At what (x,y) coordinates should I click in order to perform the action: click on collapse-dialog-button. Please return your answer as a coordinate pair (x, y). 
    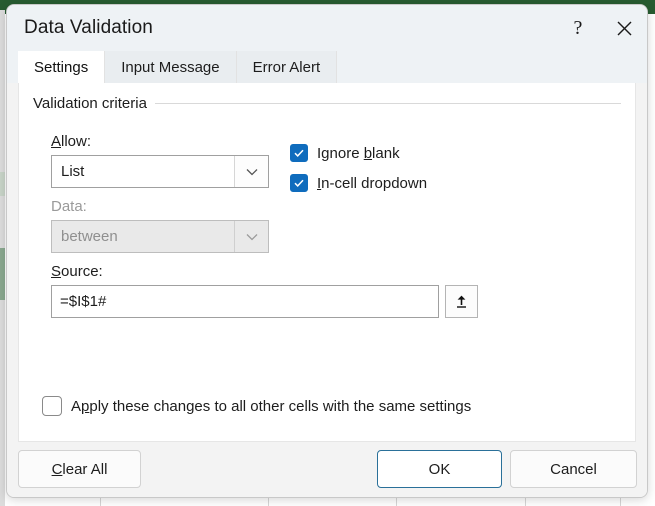
    Looking at the image, I should click on (461, 301).